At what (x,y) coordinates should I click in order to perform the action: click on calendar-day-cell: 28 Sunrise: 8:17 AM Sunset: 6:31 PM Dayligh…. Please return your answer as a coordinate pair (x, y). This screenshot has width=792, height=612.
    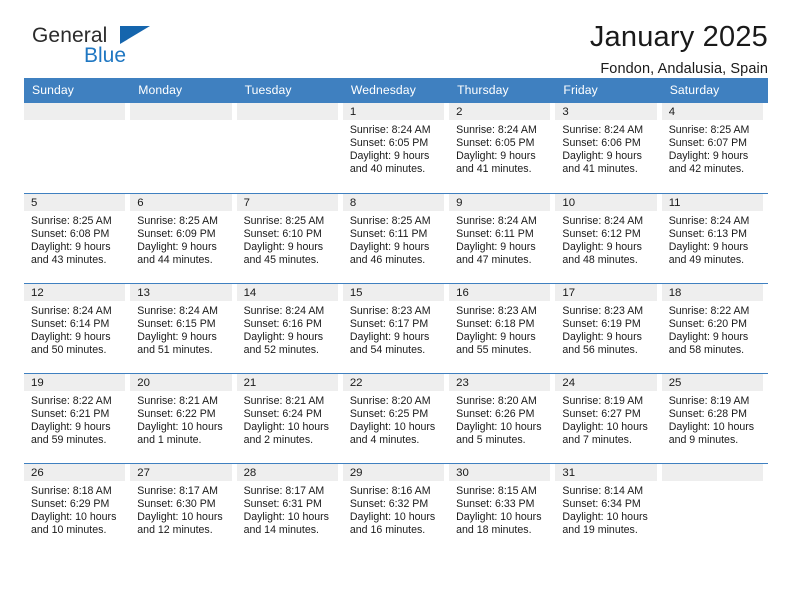
    Looking at the image, I should click on (289, 507).